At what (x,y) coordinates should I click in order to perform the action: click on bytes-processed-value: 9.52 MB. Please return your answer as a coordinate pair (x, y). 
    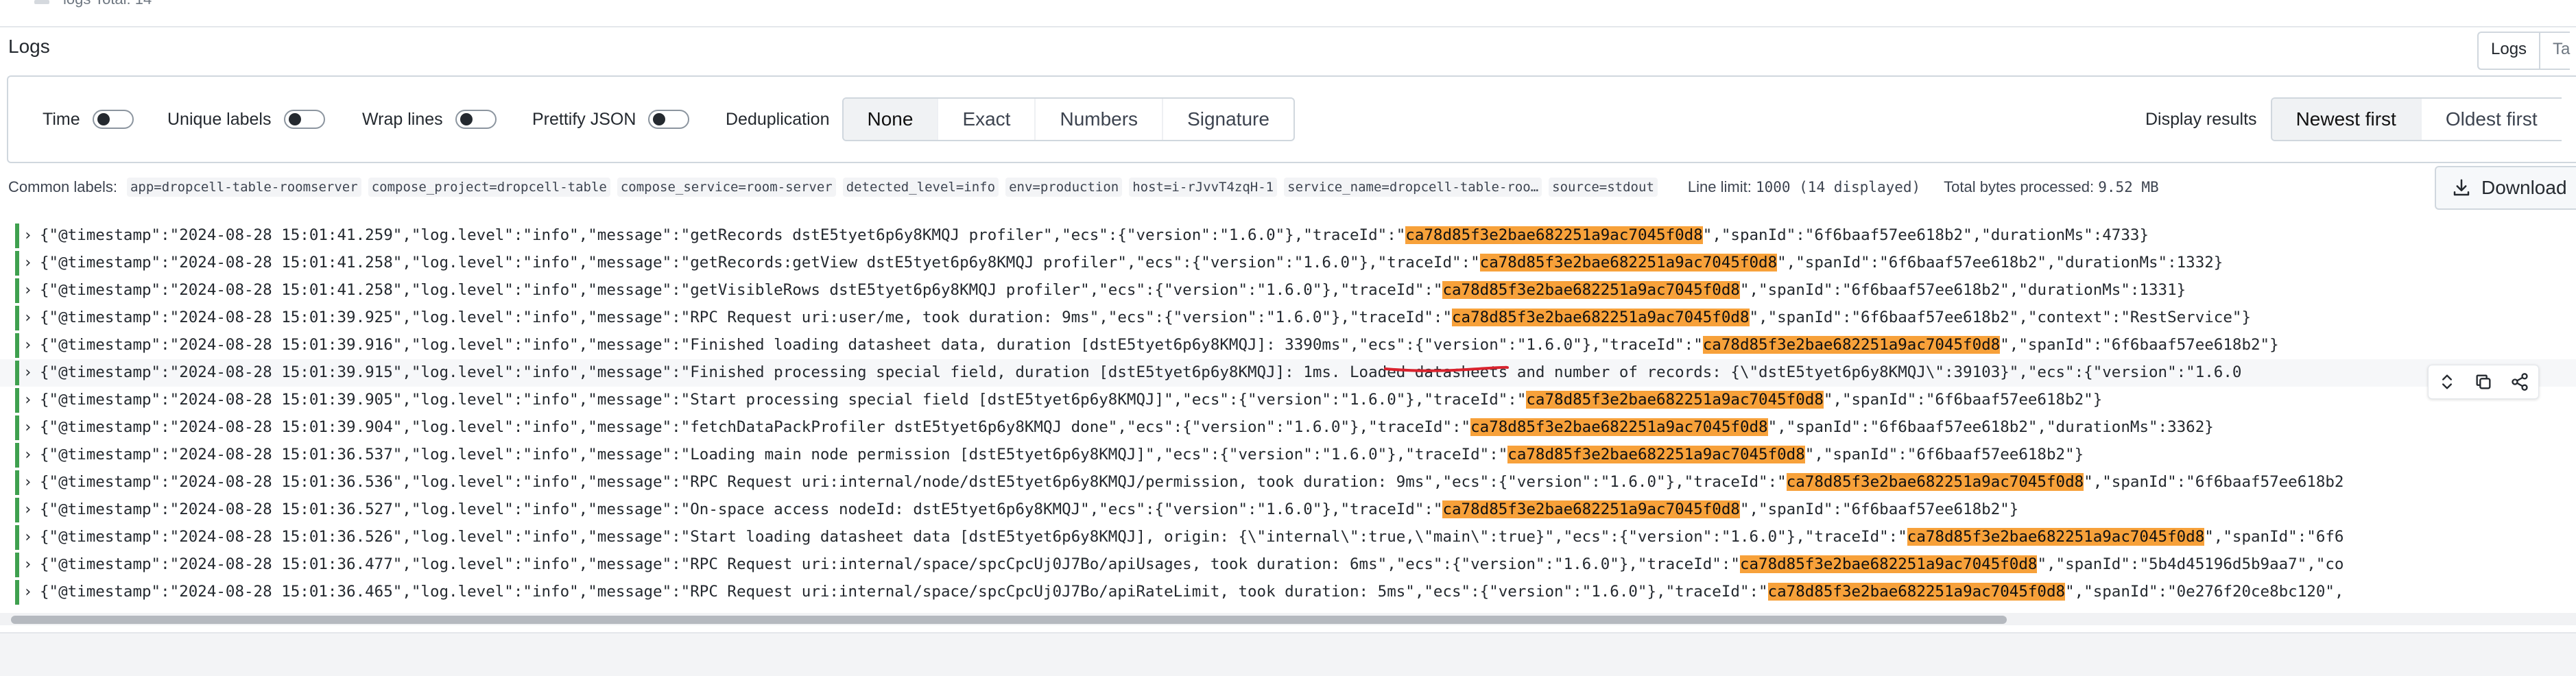
    Looking at the image, I should click on (2128, 187).